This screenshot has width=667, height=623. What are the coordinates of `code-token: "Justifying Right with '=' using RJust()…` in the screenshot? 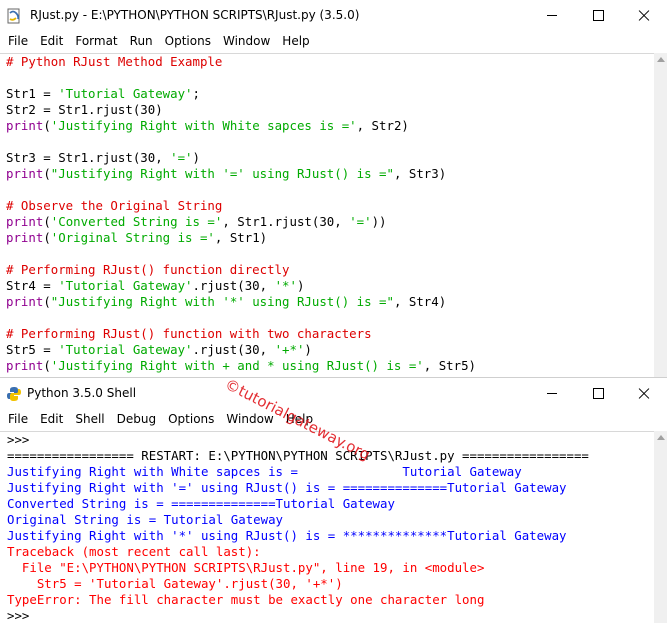 It's located at (222, 173).